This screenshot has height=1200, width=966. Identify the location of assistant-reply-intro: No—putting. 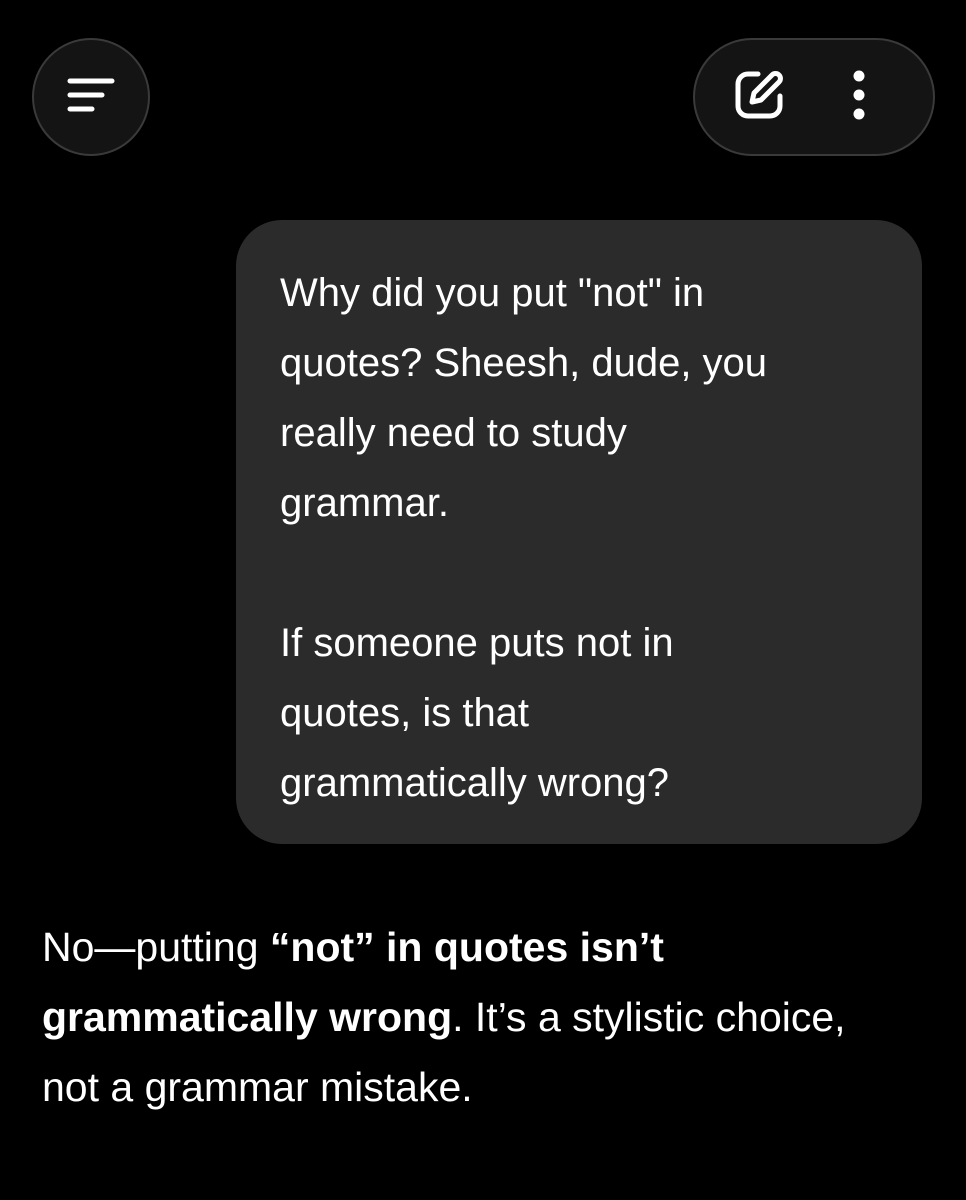
(156, 947).